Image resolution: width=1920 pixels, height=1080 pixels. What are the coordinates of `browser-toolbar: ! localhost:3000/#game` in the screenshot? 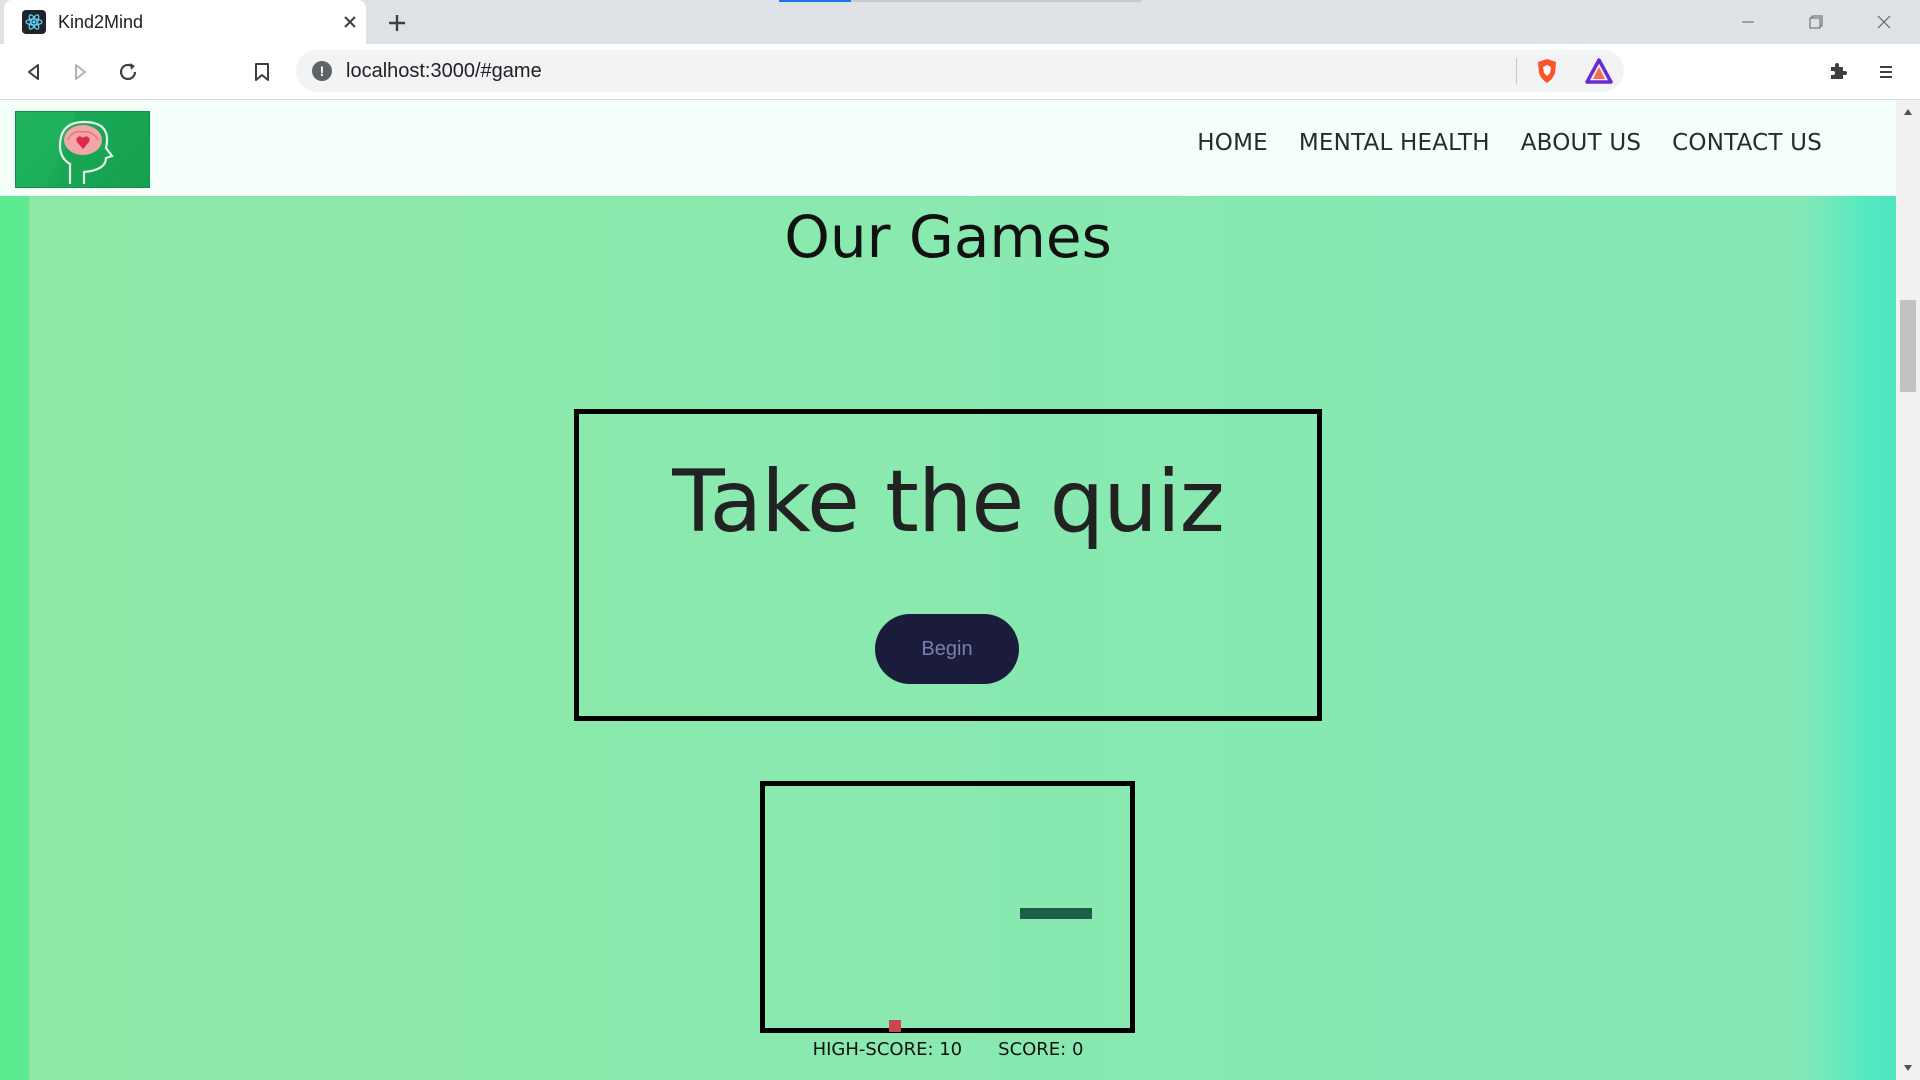 It's located at (960, 72).